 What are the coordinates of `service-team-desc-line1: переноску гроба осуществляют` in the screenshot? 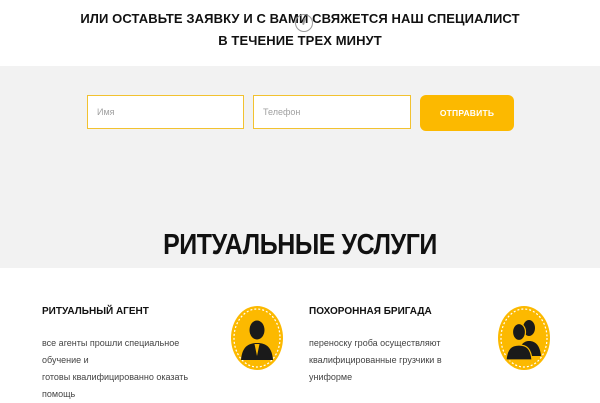 It's located at (375, 343).